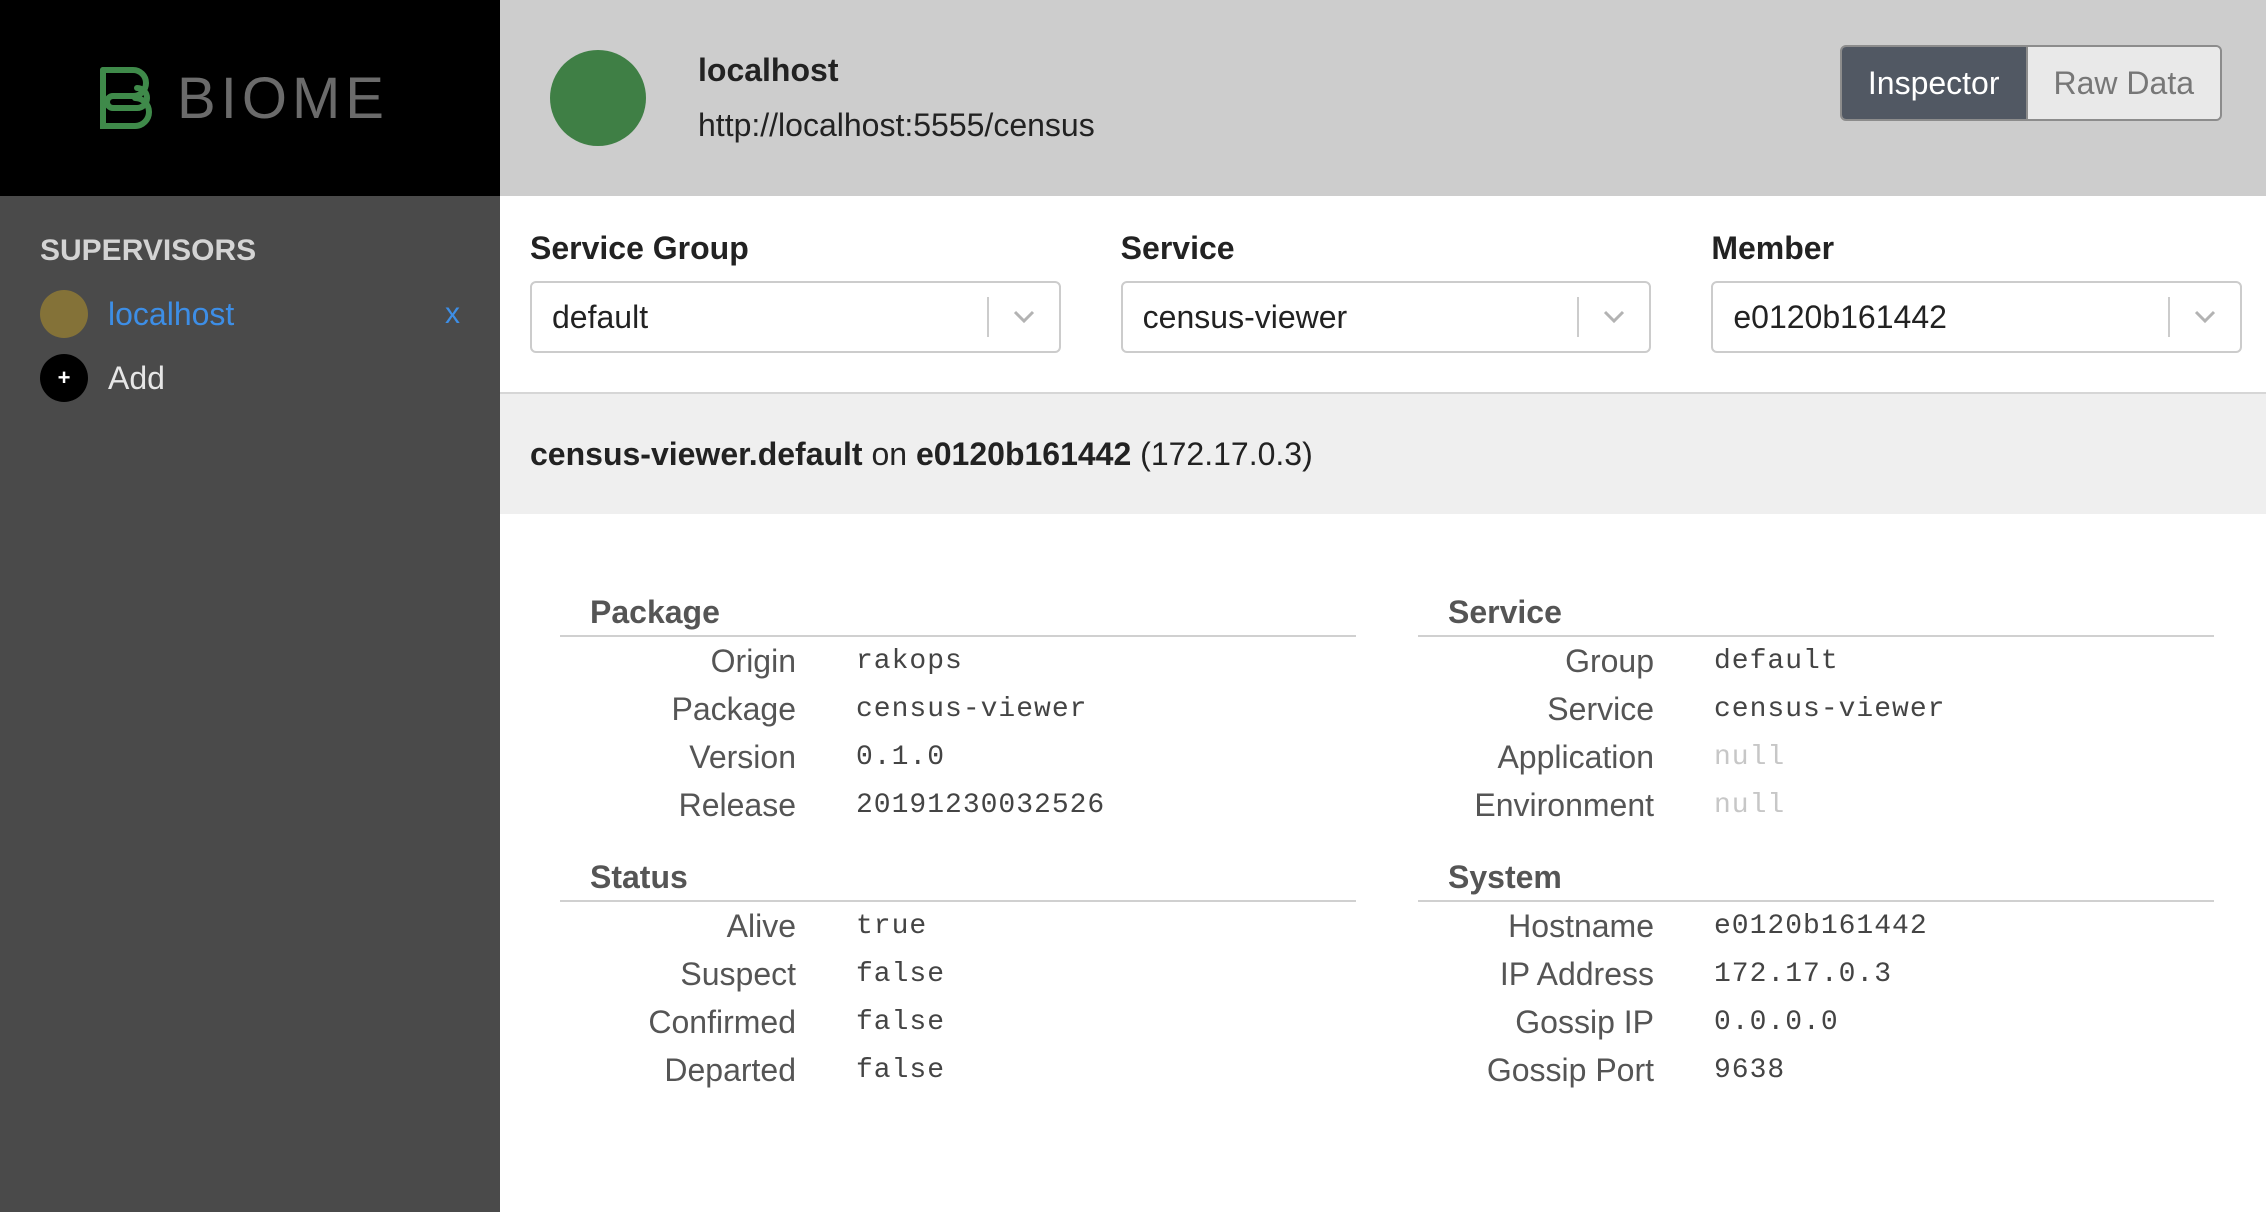 The height and width of the screenshot is (1212, 2266). I want to click on detail-row: Release 20191230032526, so click(958, 805).